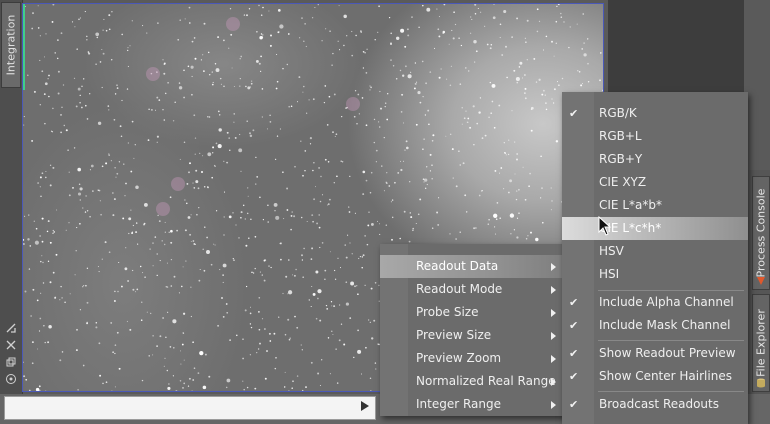 The height and width of the screenshot is (424, 770). Describe the element at coordinates (473, 358) in the screenshot. I see `menu-item-preview-zoom: Preview Zoom` at that location.